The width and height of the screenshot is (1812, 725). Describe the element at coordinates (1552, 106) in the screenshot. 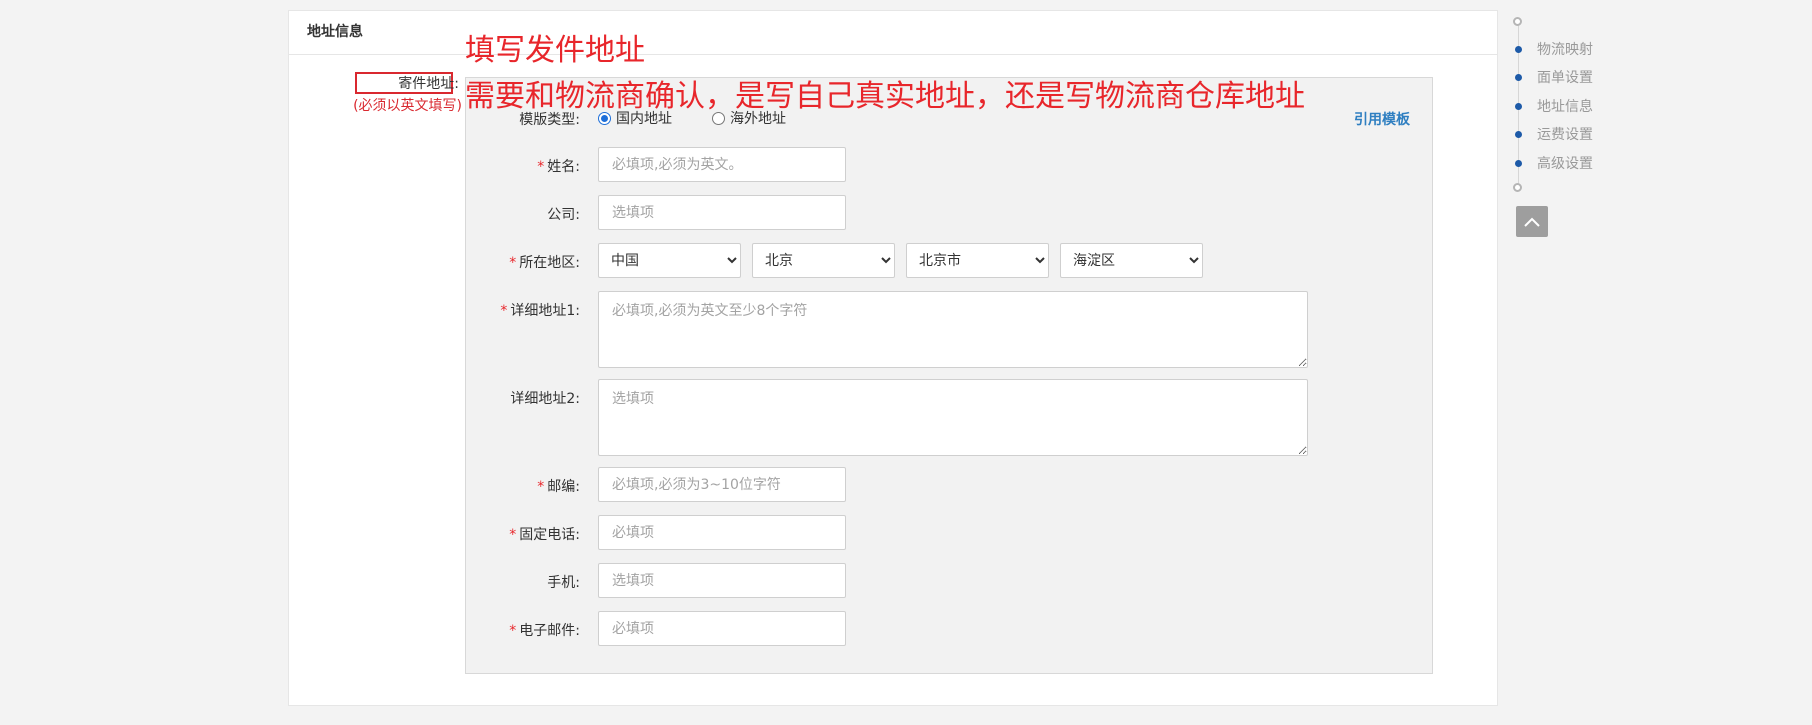

I see `nav-item-address-info: 地址信息` at that location.